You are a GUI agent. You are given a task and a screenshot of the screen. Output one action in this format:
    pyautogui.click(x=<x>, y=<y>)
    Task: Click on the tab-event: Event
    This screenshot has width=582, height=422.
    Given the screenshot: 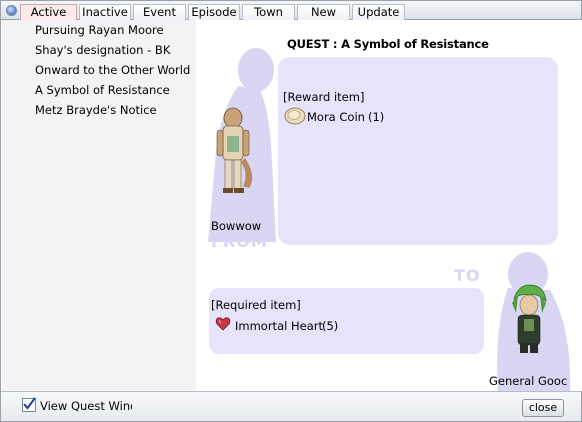 What is the action you would take?
    pyautogui.click(x=159, y=12)
    